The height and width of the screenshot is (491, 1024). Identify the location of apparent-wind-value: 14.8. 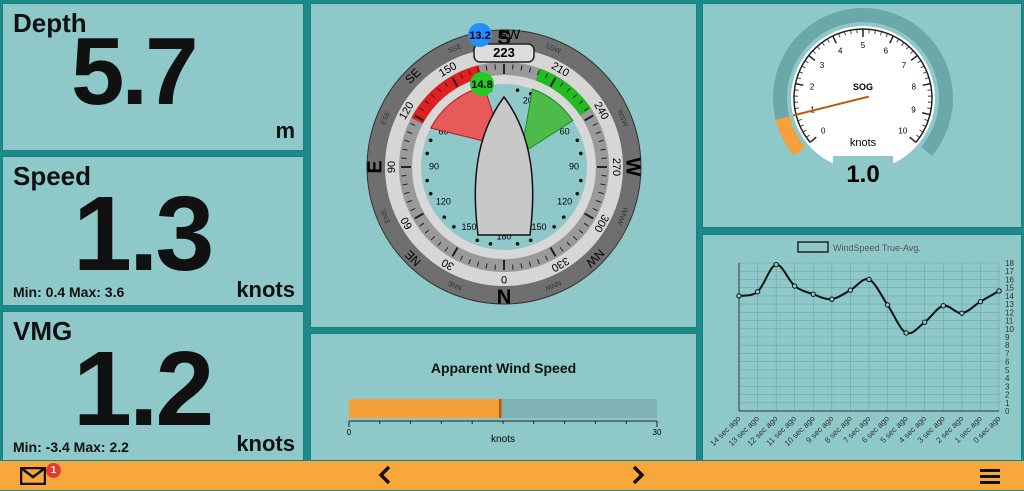
(481, 85).